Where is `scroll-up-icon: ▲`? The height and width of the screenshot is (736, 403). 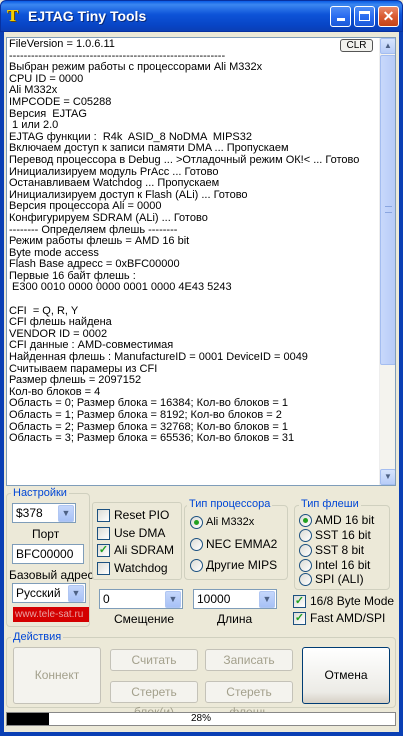
scroll-up-icon: ▲ is located at coordinates (387, 46).